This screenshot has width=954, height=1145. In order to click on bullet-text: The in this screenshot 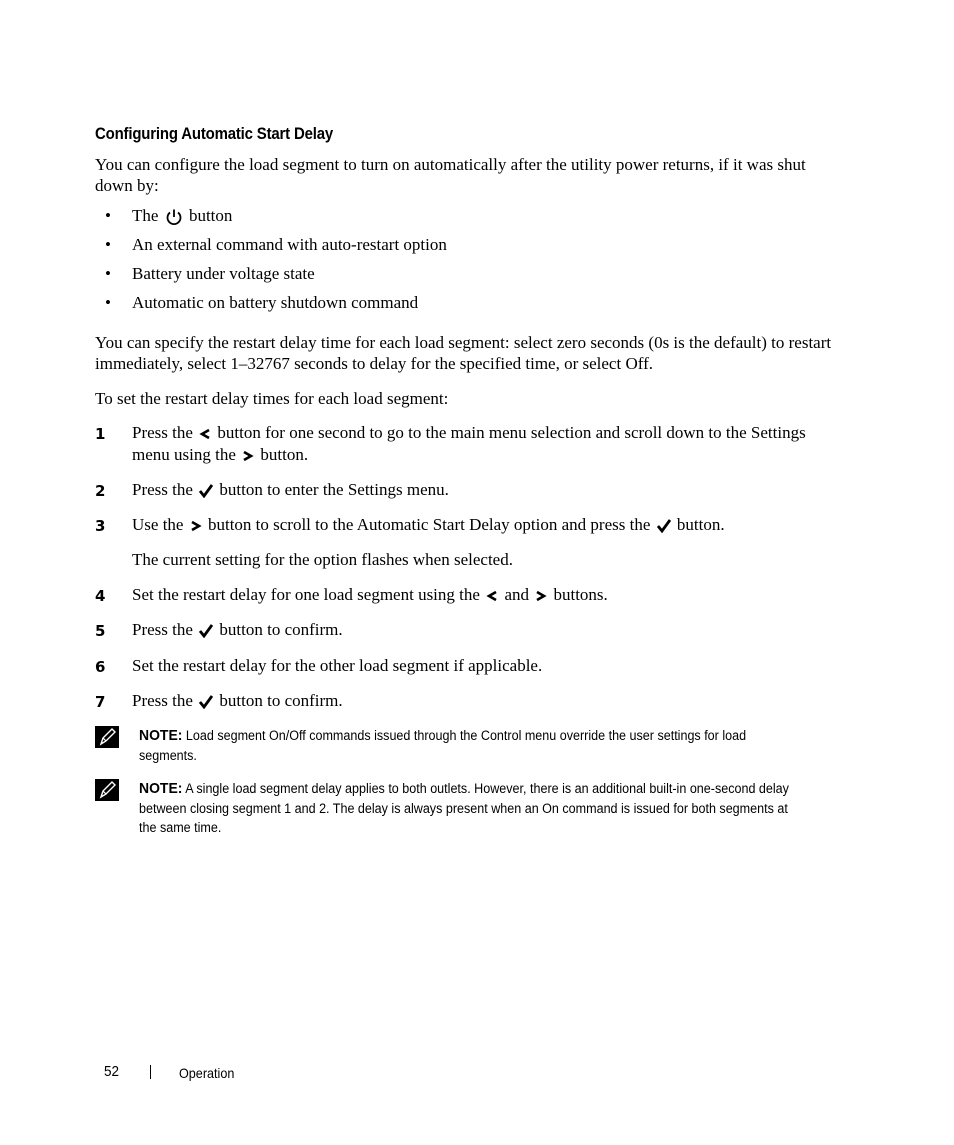, I will do `click(145, 215)`.